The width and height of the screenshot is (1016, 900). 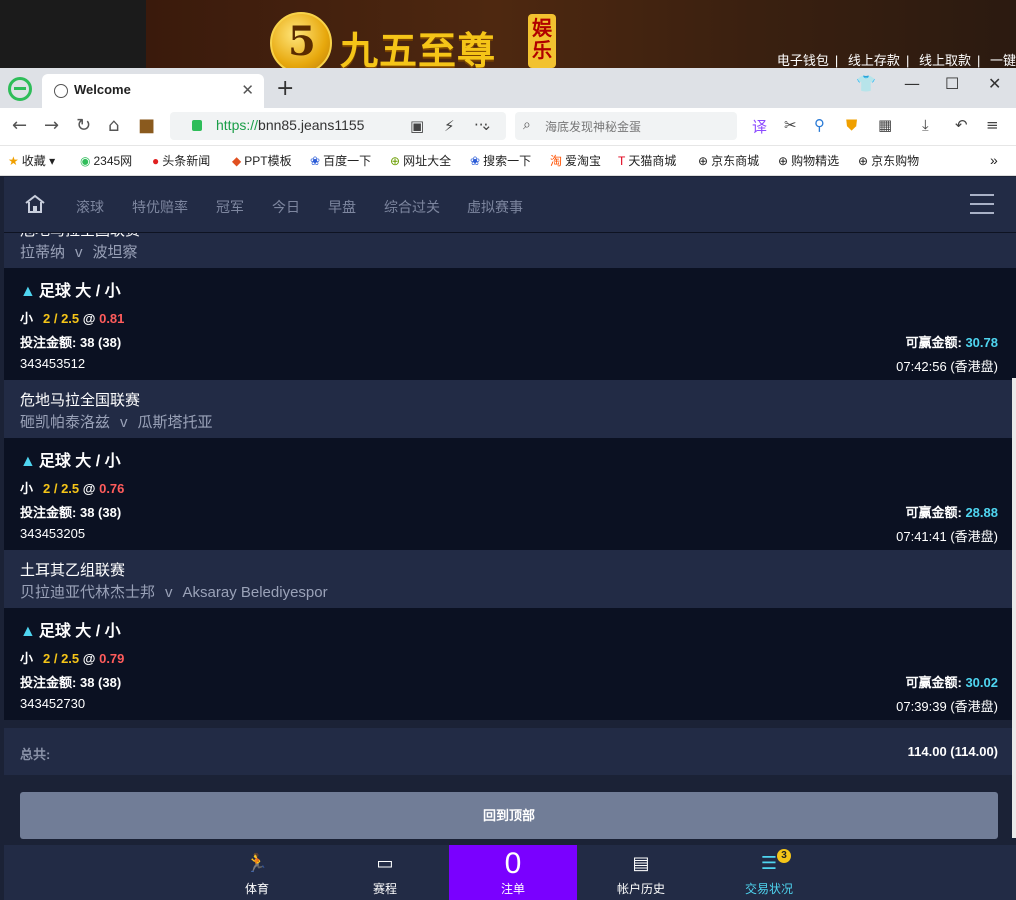 I want to click on tab-schedule: ▭ 赛程, so click(x=385, y=872).